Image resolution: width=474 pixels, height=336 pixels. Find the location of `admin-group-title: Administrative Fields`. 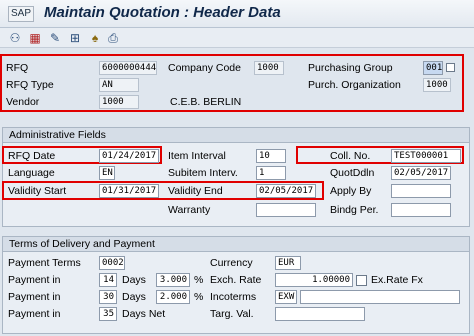

admin-group-title: Administrative Fields is located at coordinates (236, 135).